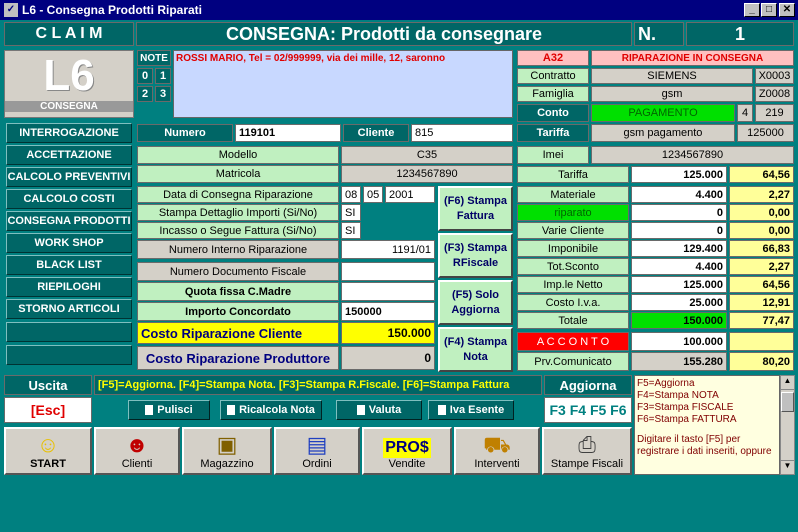 Image resolution: width=798 pixels, height=532 pixels. I want to click on ricalcola-button: Ricalcola Nota, so click(271, 410).